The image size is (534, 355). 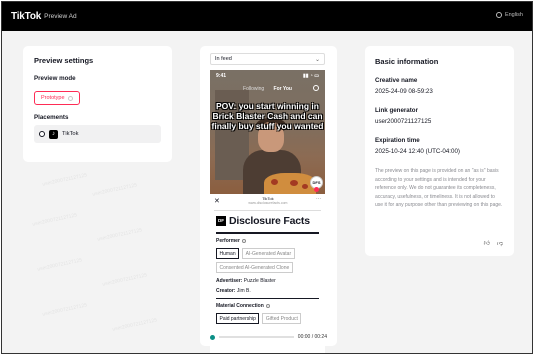 What do you see at coordinates (254, 267) in the screenshot?
I see `chip-ai-clone: Consented AI-Generated Clone` at bounding box center [254, 267].